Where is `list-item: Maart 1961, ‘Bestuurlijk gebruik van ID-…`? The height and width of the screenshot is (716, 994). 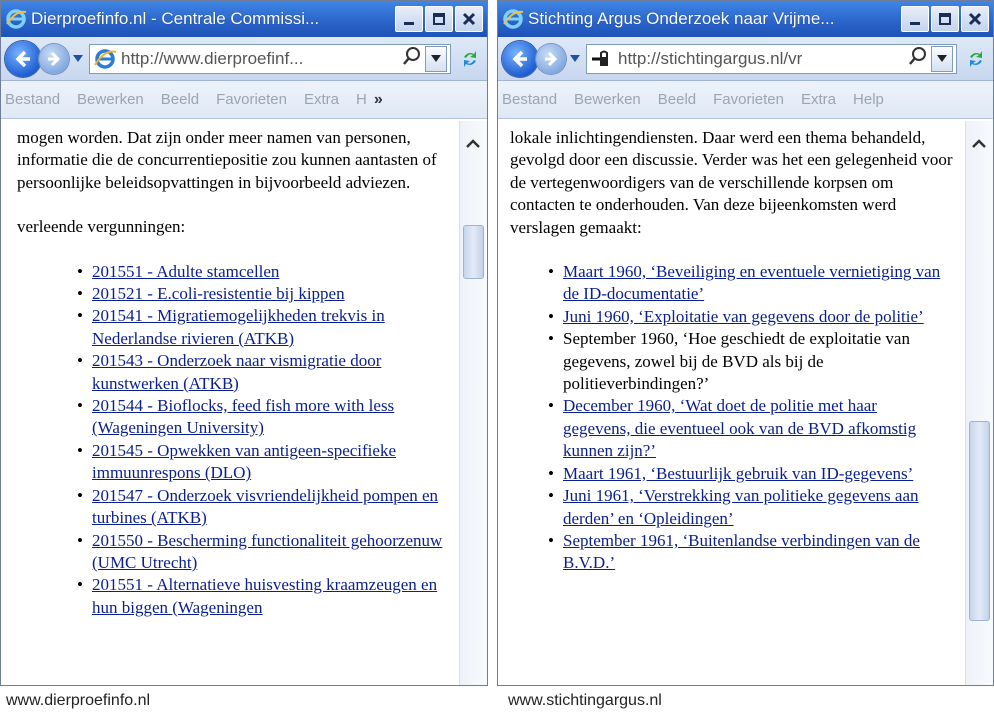
list-item: Maart 1961, ‘Bestuurlijk gebruik van ID-… is located at coordinates (748, 474).